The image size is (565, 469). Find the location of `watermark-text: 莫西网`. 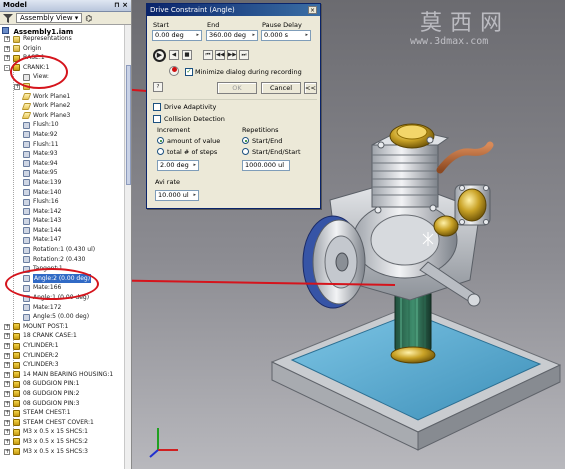

watermark-text: 莫西网 is located at coordinates (465, 23).